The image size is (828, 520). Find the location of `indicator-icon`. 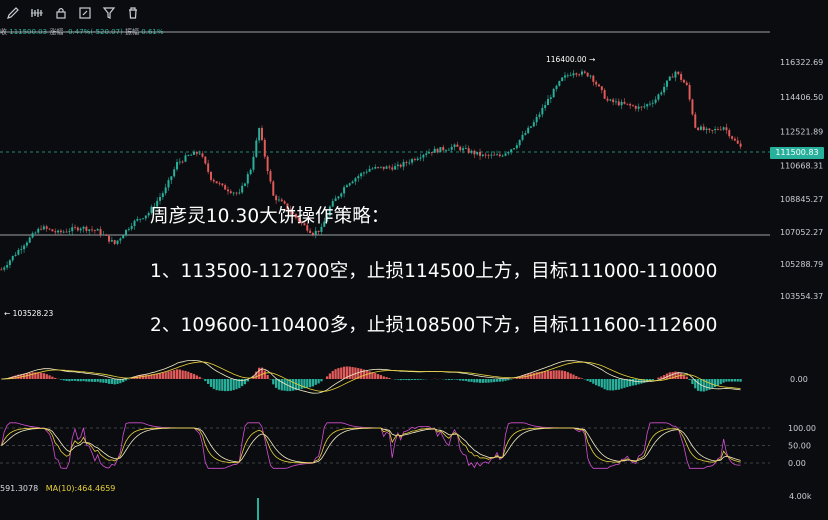

indicator-icon is located at coordinates (37, 13).